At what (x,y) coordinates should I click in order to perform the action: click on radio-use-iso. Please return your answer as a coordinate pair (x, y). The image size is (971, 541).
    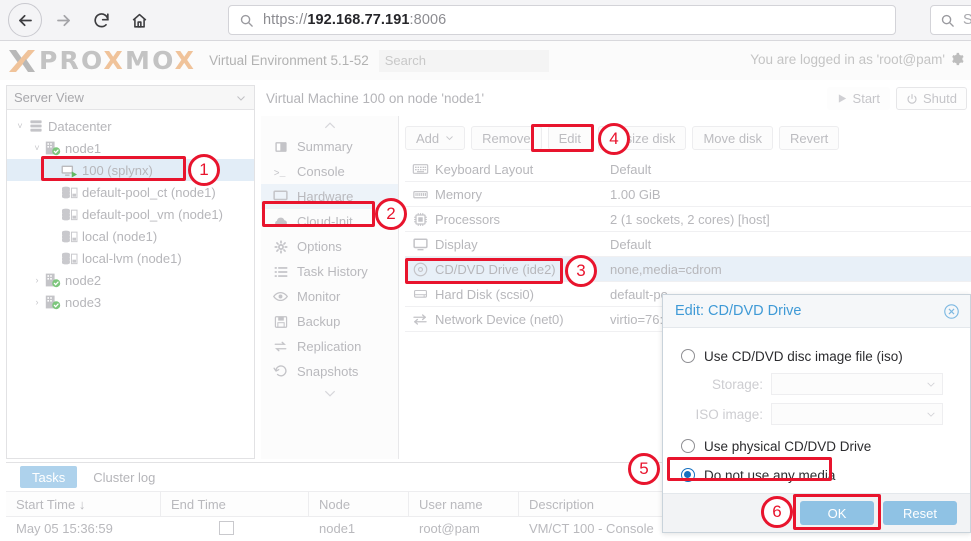
    Looking at the image, I should click on (688, 356).